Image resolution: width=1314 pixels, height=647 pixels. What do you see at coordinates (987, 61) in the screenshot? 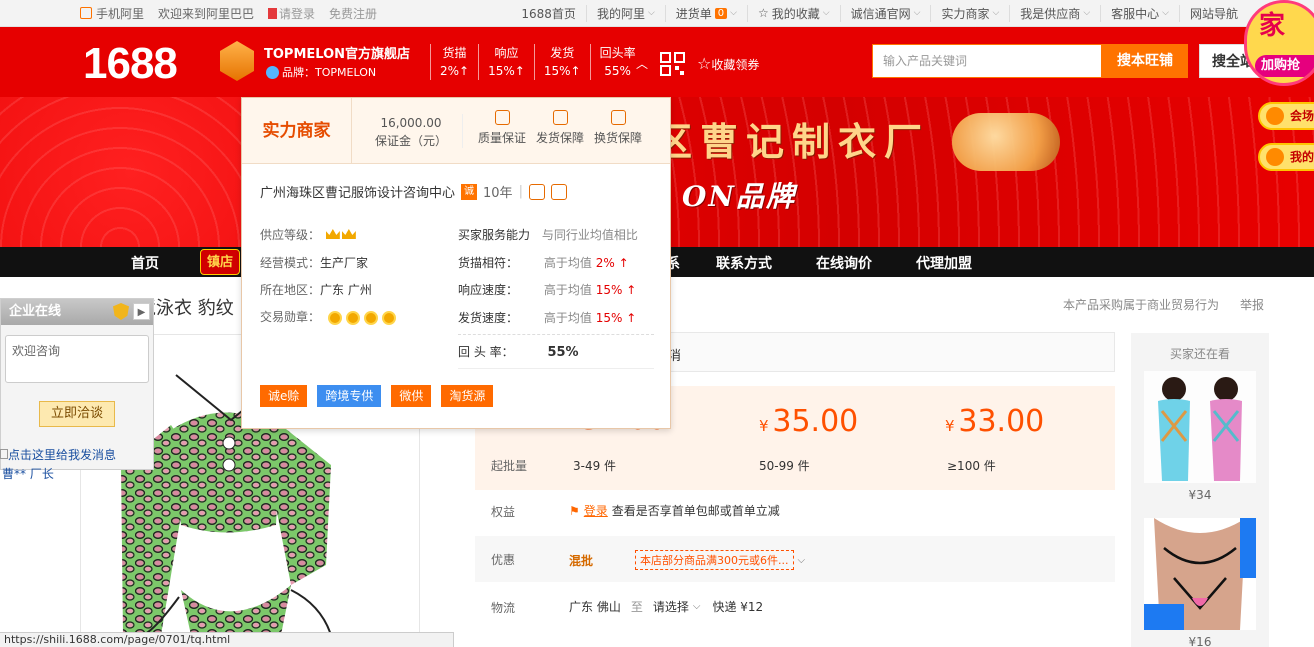
I see `search-input: 输入产品关键词` at bounding box center [987, 61].